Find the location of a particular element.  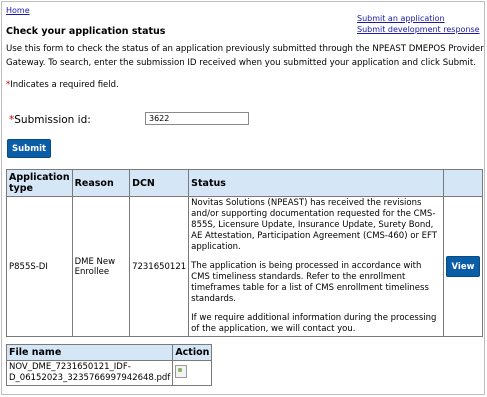

submission-id-label-text: Submission id: is located at coordinates (52, 120).